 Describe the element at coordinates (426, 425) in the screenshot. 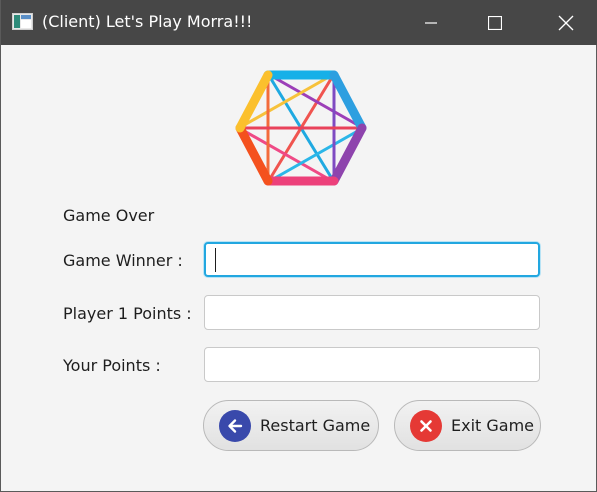

I see `x-circle-icon` at that location.